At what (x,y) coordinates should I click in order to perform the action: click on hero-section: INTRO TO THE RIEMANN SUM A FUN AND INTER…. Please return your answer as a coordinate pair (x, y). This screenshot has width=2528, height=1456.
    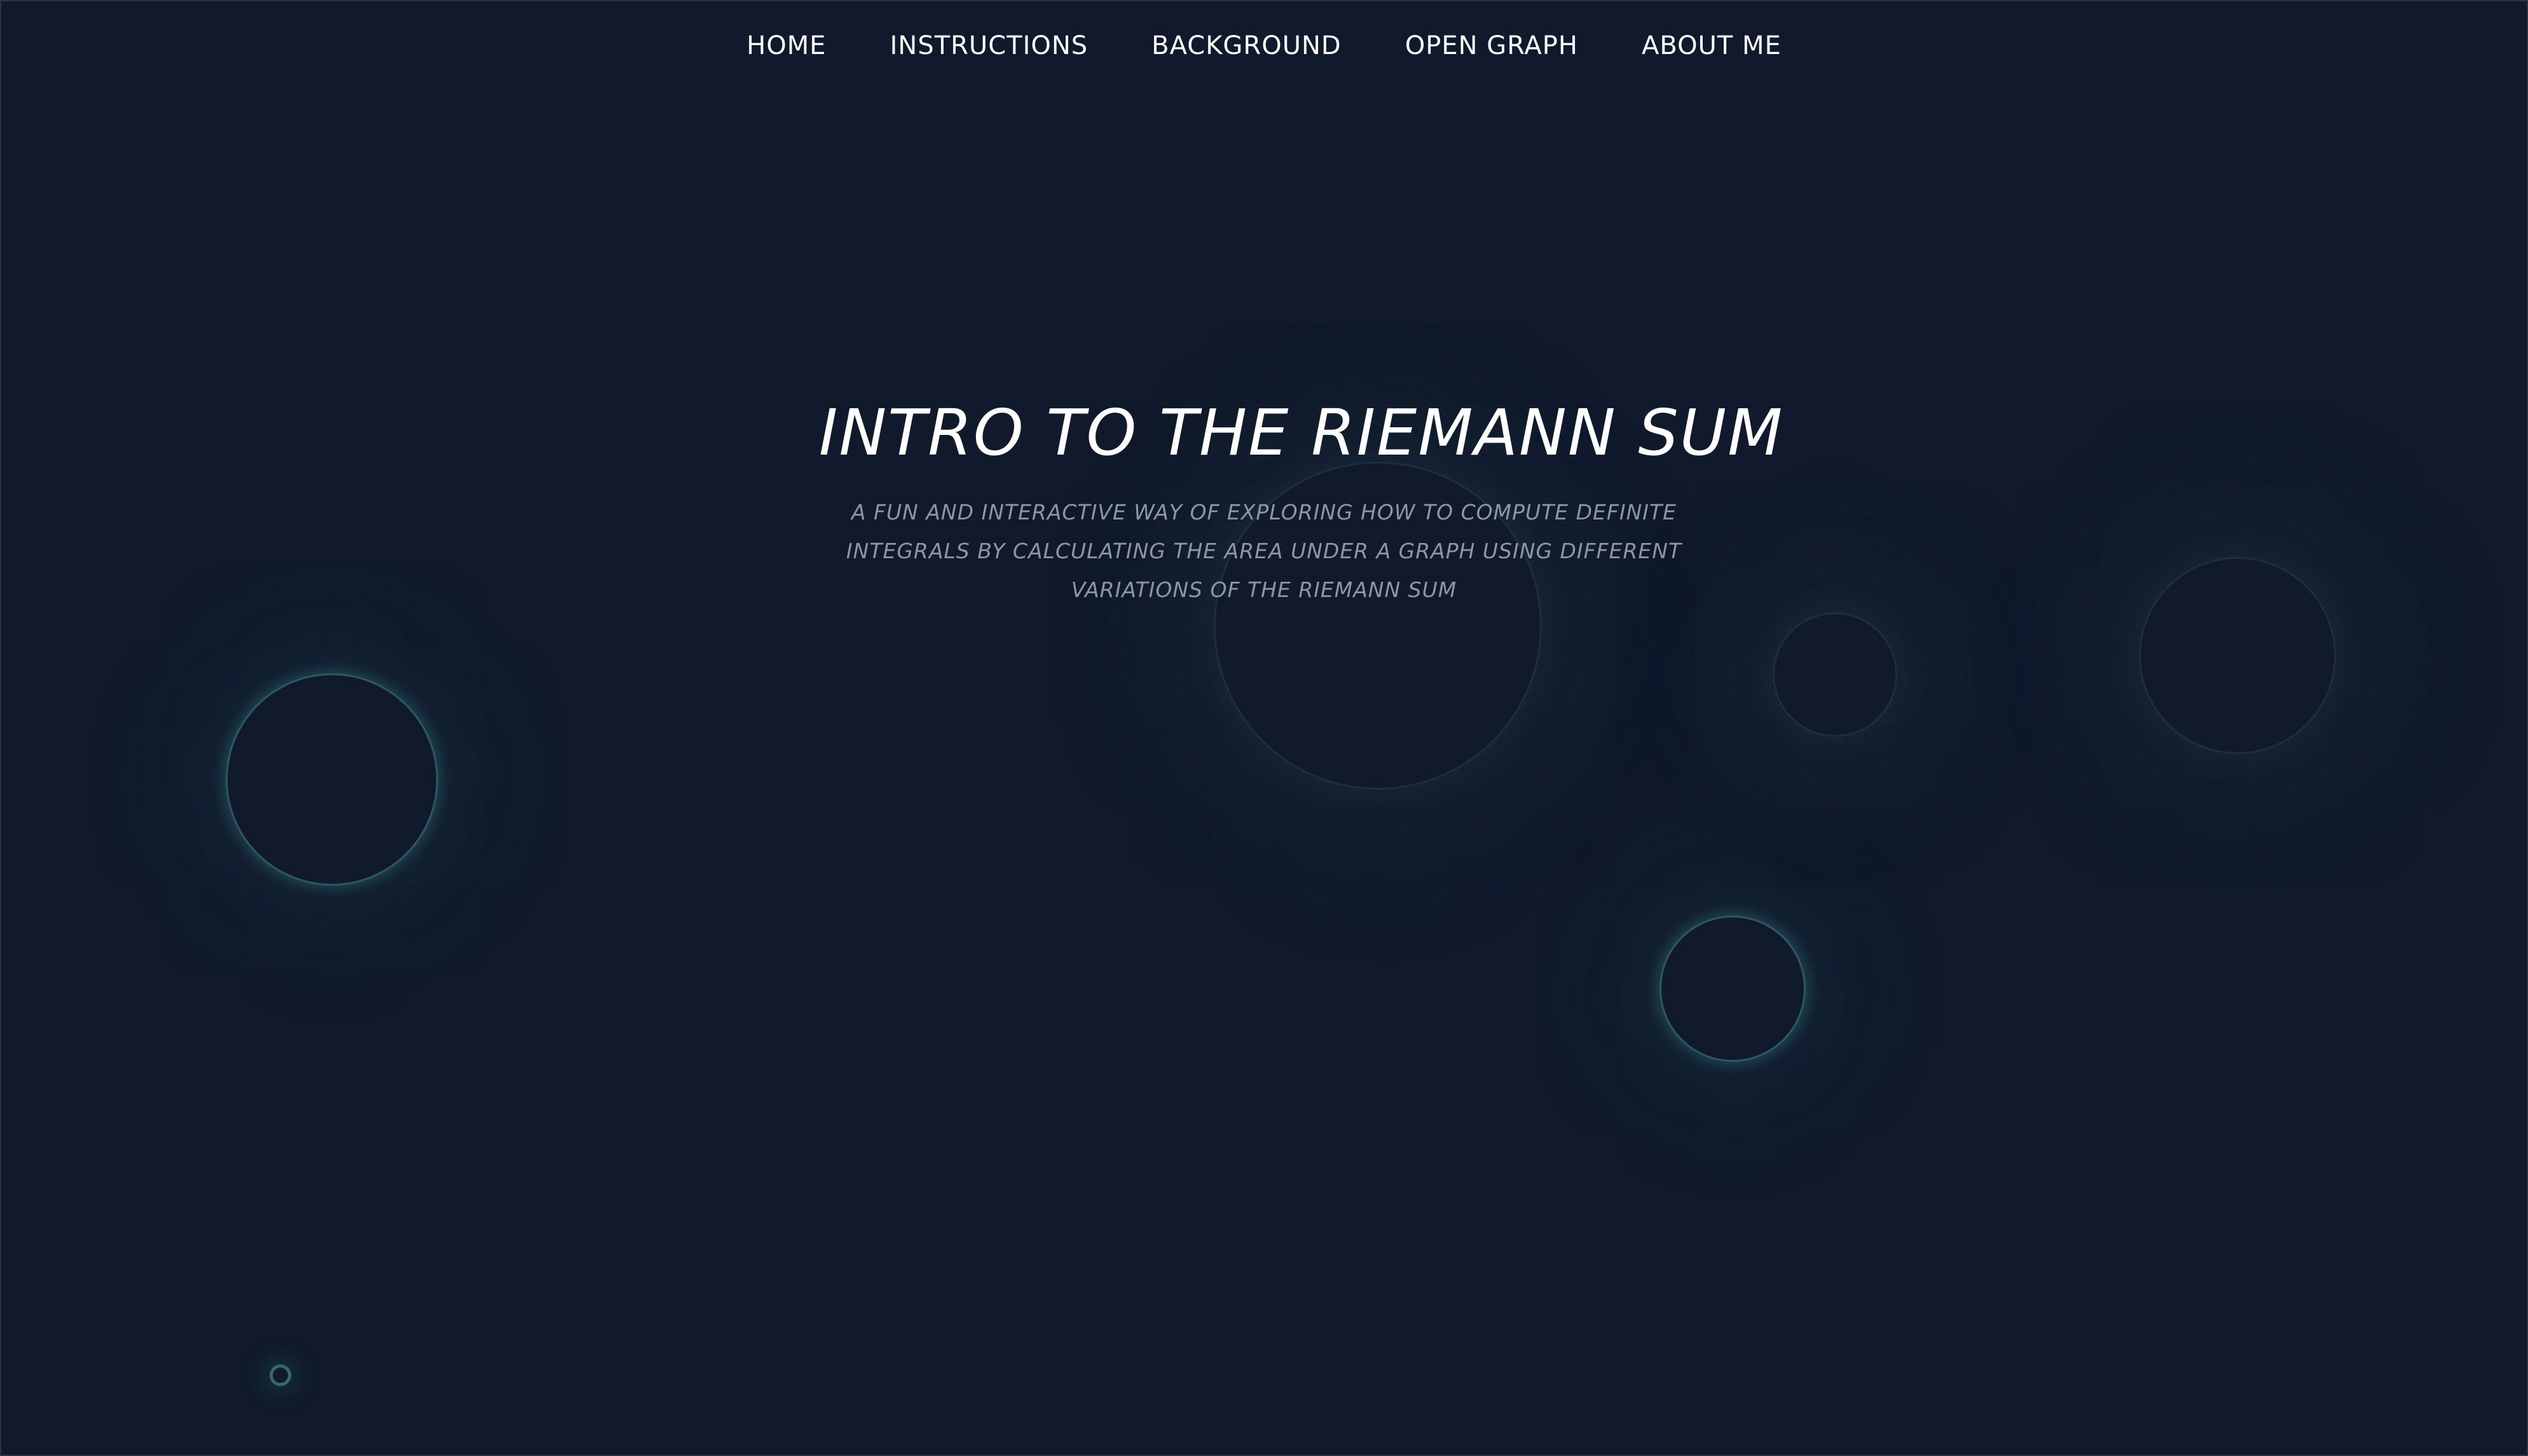
    Looking at the image, I should click on (1301, 502).